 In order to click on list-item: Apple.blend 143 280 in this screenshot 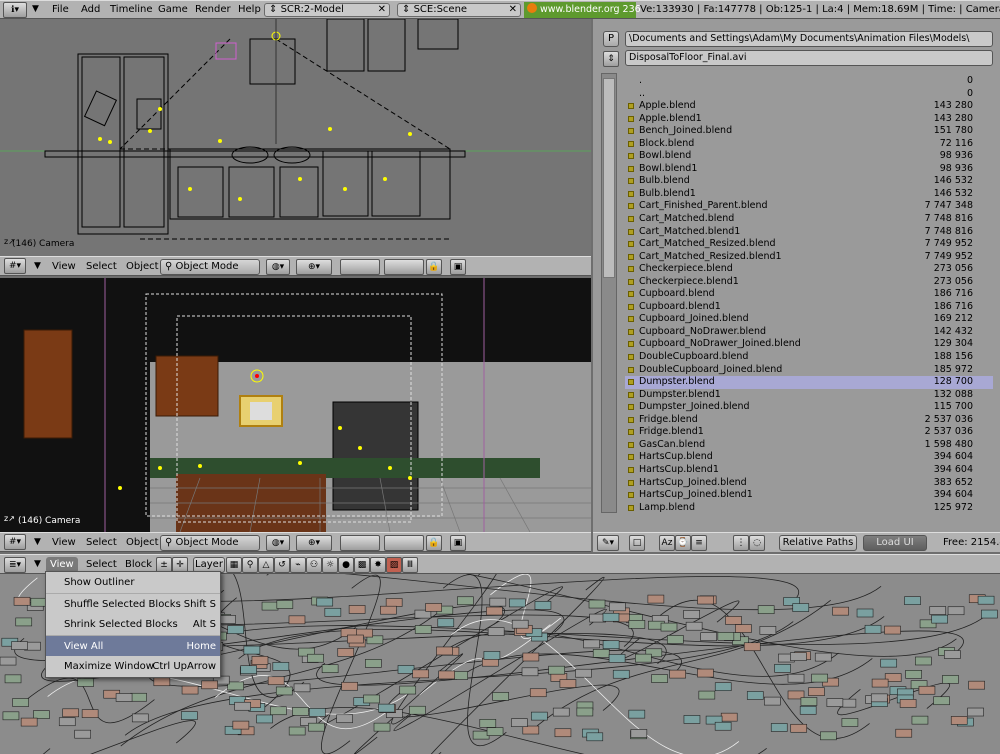, I will do `click(809, 106)`.